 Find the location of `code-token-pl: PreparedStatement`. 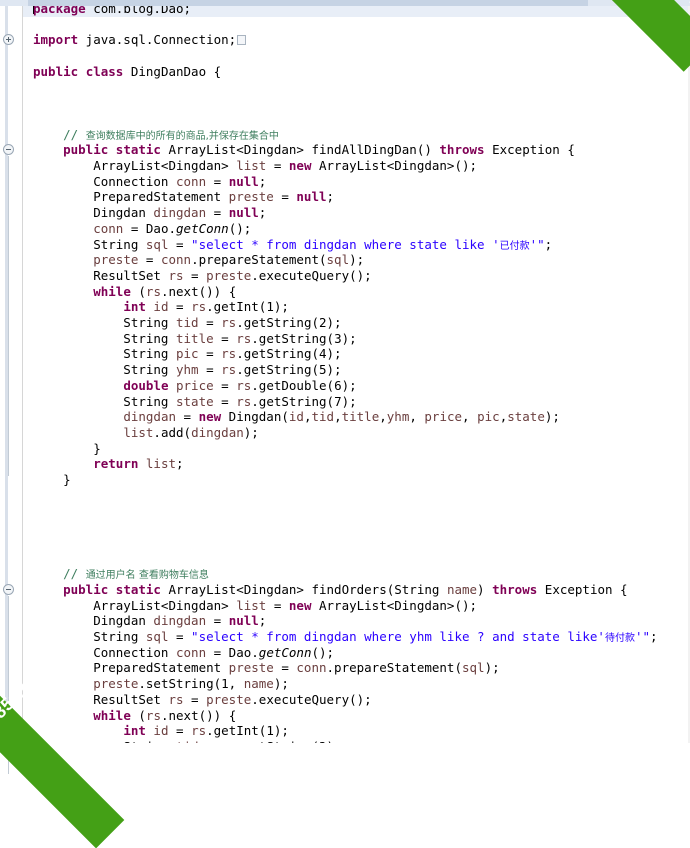

code-token-pl: PreparedStatement is located at coordinates (131, 197).